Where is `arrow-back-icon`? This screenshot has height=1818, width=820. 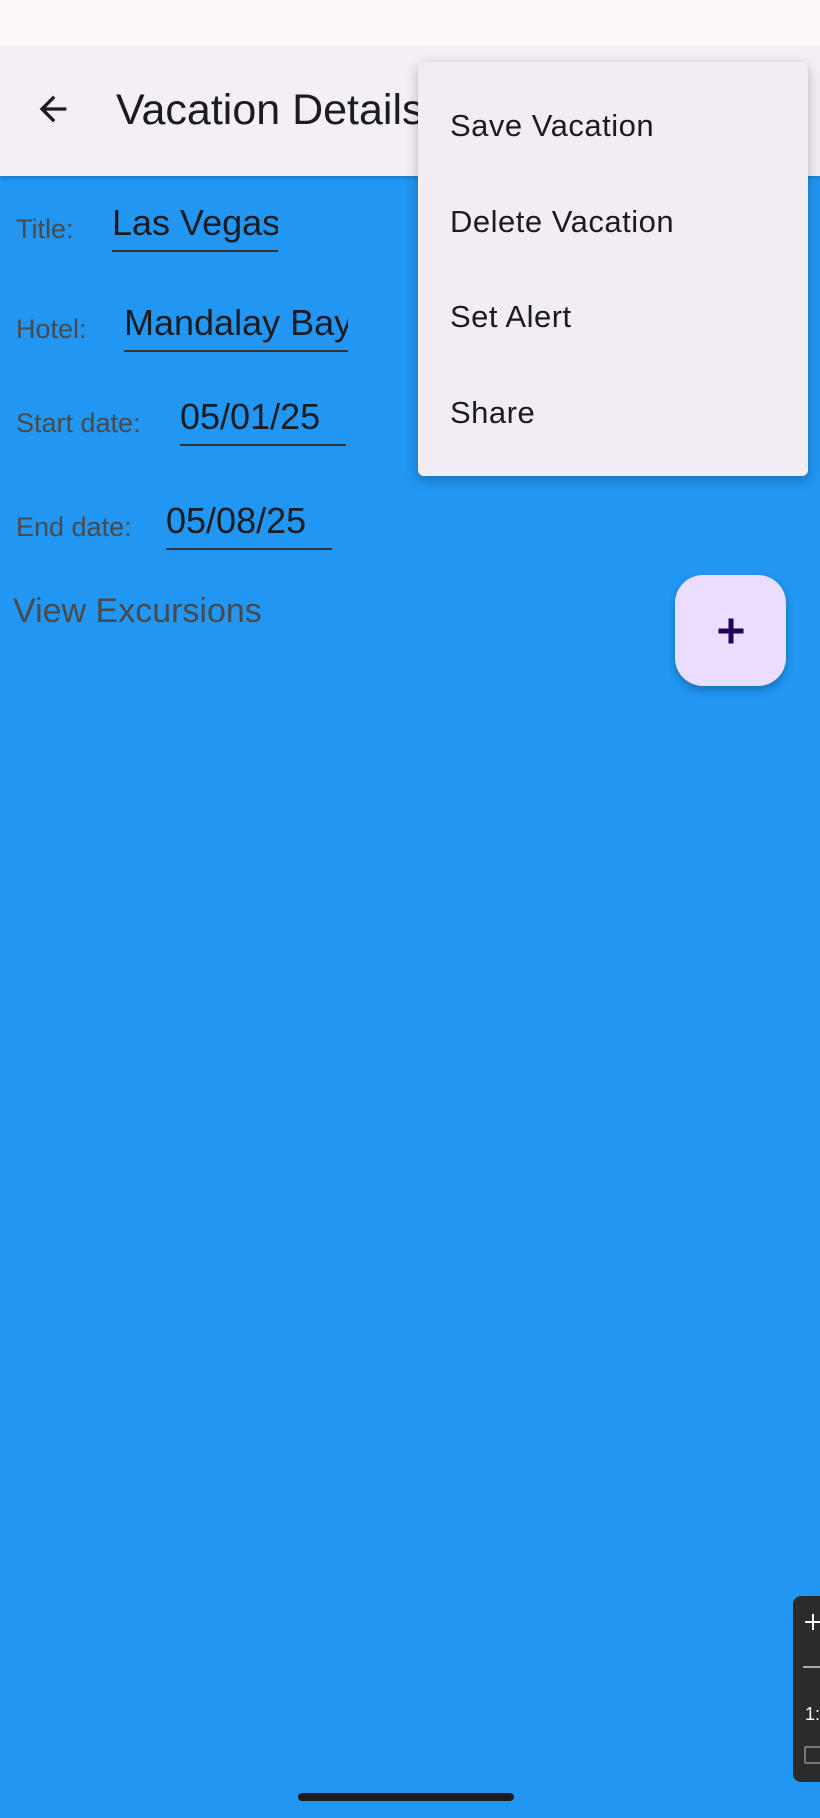
arrow-back-icon is located at coordinates (53, 109).